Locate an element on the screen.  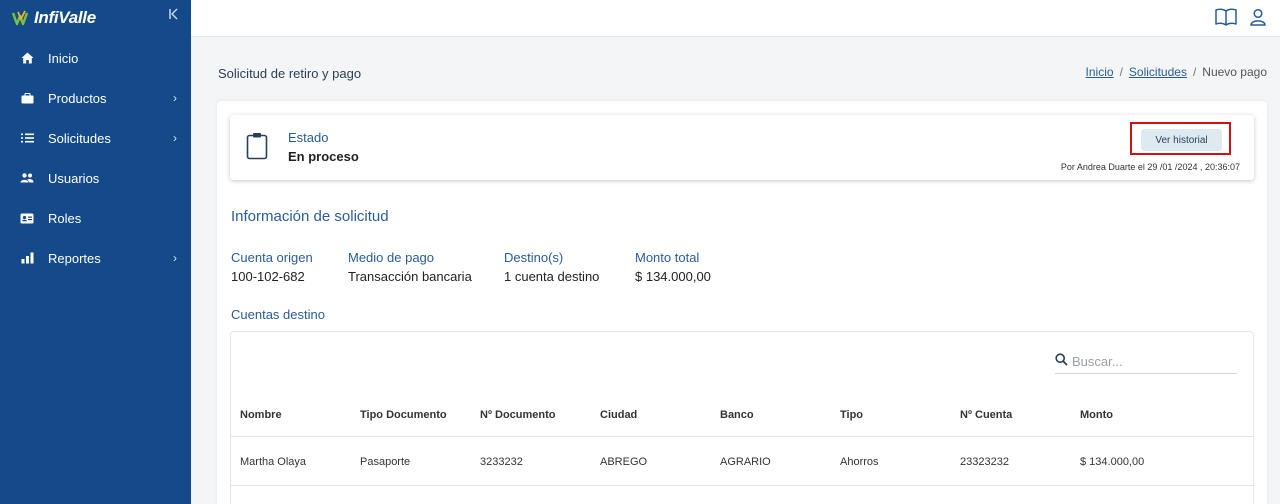
sidebar-item-label: Roles is located at coordinates (65, 218).